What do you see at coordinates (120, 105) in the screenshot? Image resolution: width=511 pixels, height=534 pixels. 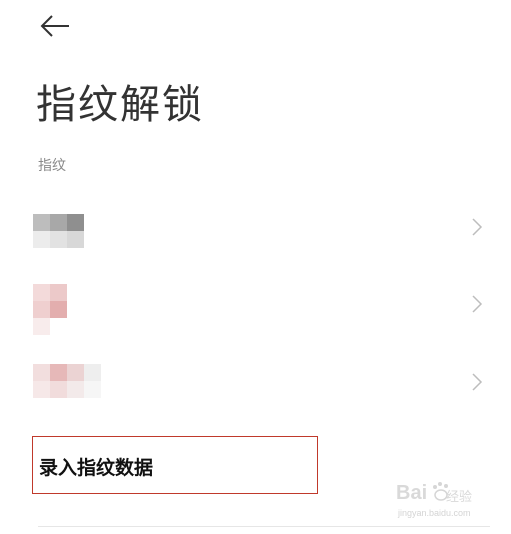 I see `page-title: 指纹解锁` at bounding box center [120, 105].